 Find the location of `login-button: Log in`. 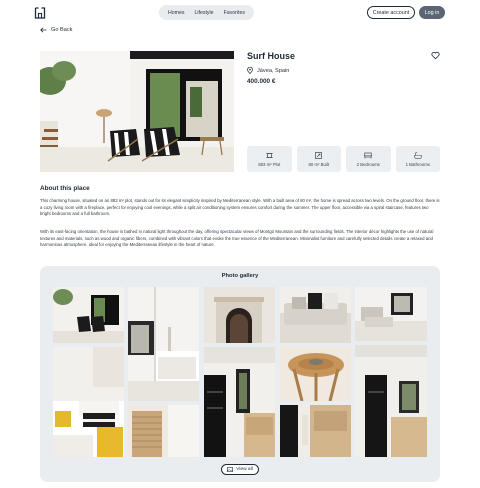

login-button: Log in is located at coordinates (432, 12).